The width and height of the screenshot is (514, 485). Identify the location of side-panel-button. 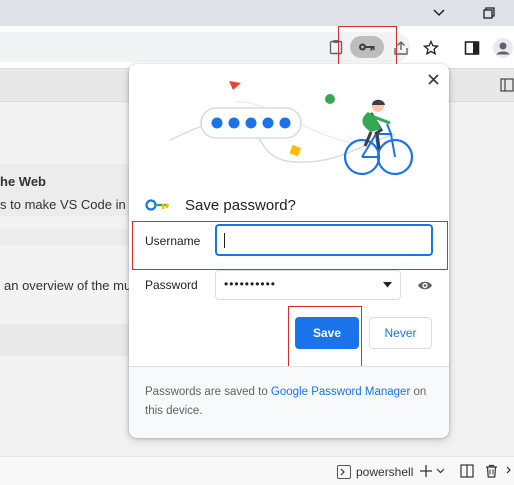
(472, 48).